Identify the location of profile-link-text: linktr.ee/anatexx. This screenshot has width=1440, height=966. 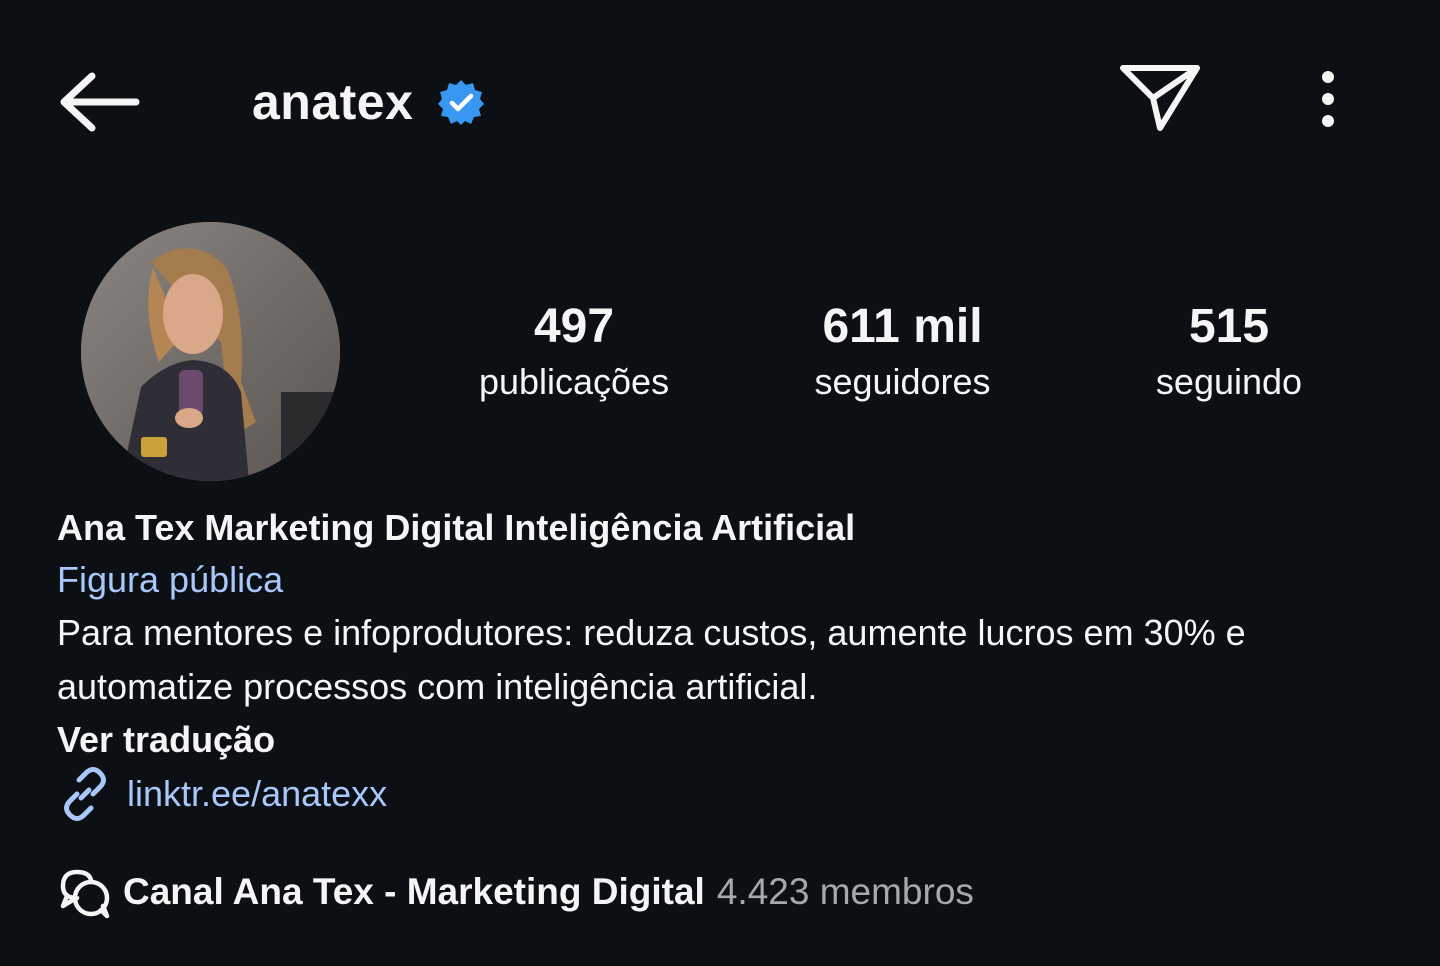
(257, 793).